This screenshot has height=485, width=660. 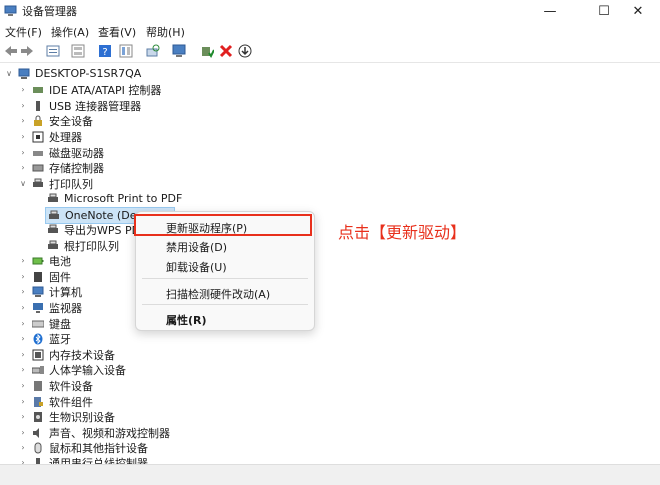 What do you see at coordinates (70, 32) in the screenshot?
I see `menu-action: 操作(A)` at bounding box center [70, 32].